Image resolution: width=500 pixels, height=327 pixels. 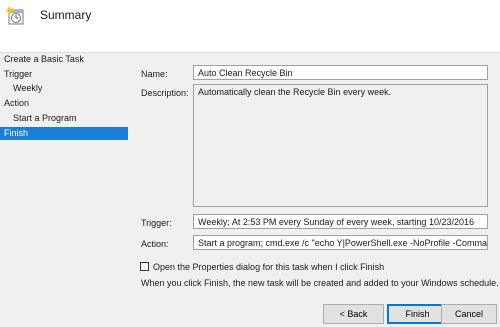 I want to click on page-title: Summary, so click(x=66, y=15).